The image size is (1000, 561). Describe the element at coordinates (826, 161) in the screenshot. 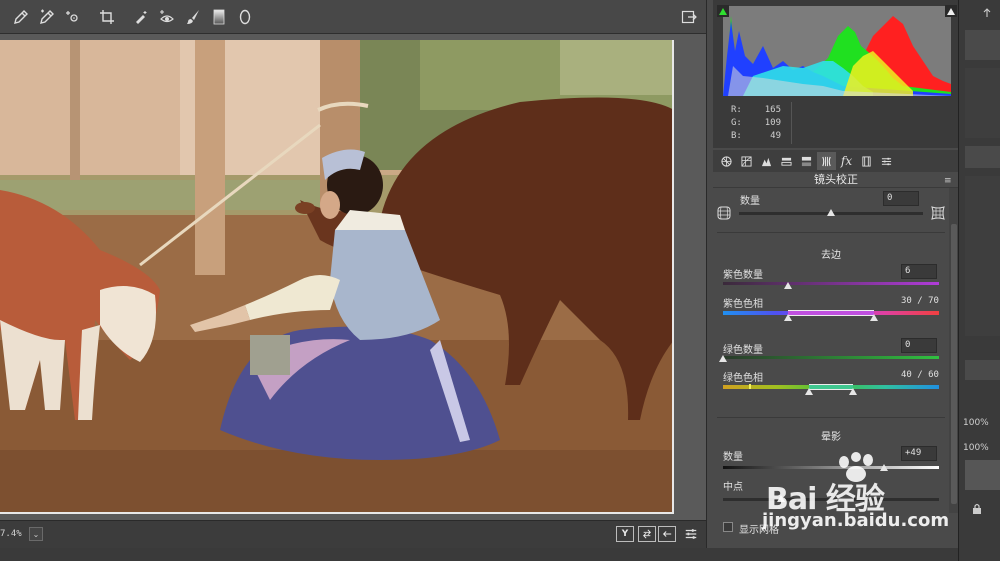

I see `tab-lens-corrections-icon` at that location.